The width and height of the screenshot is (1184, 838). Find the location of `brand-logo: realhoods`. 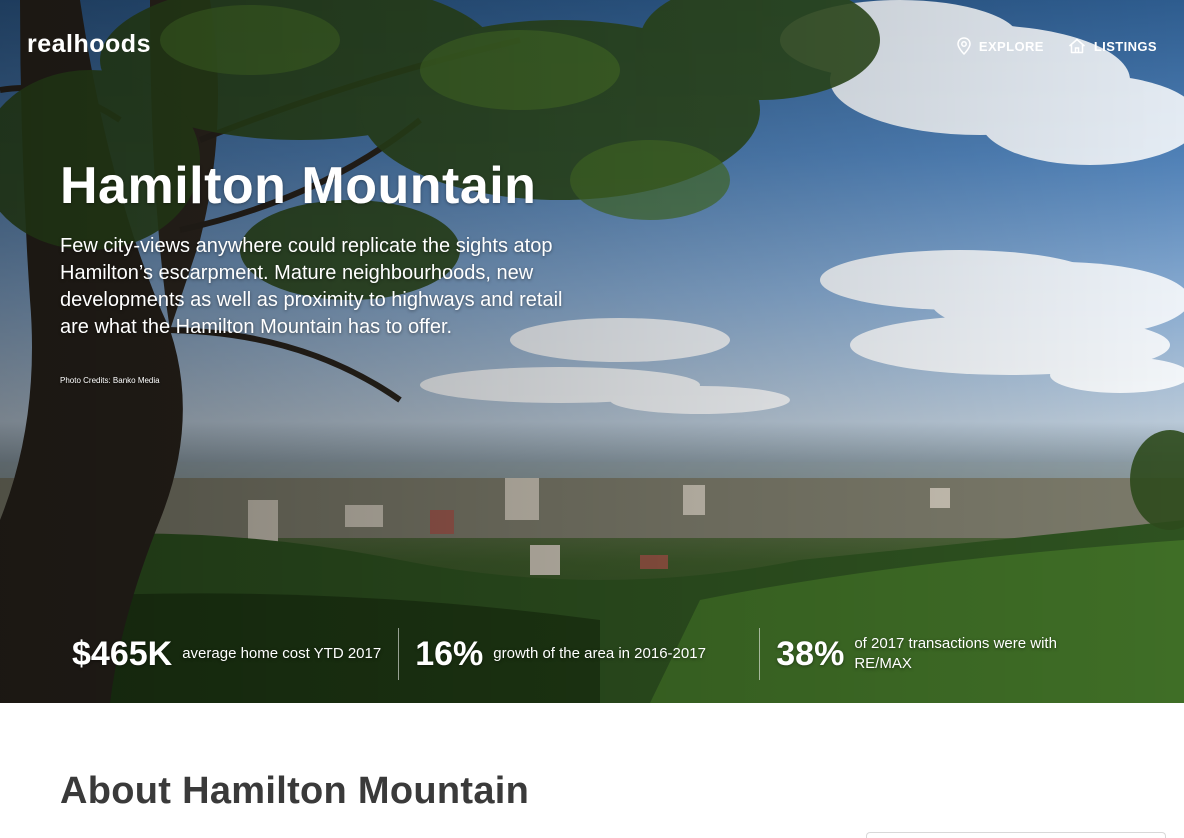

brand-logo: realhoods is located at coordinates (89, 44).